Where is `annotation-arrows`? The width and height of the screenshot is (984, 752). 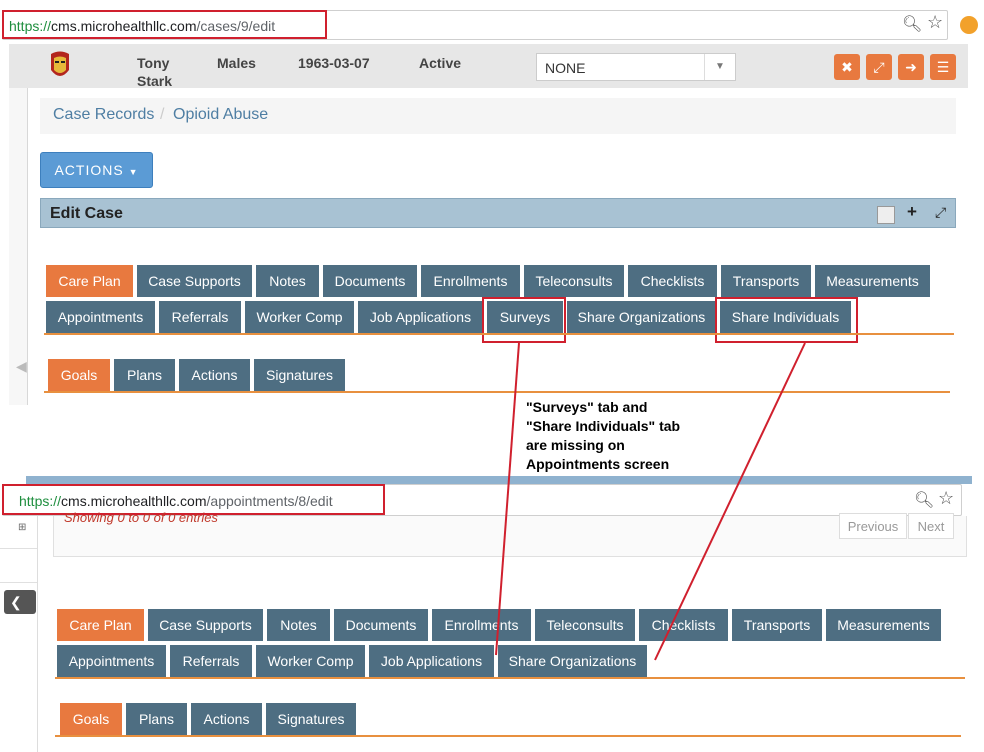
annotation-arrows is located at coordinates (650, 501).